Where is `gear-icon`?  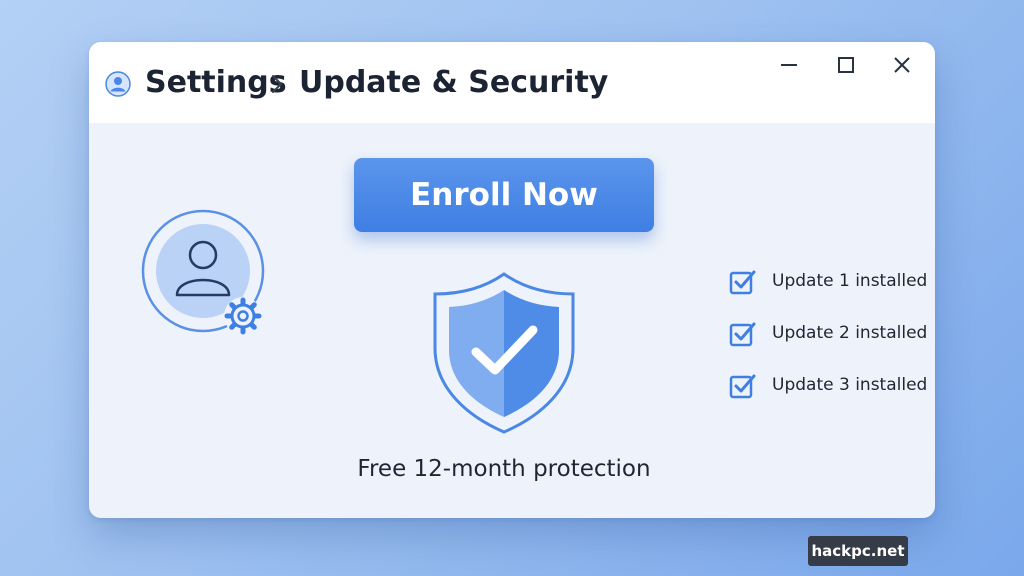
gear-icon is located at coordinates (243, 316).